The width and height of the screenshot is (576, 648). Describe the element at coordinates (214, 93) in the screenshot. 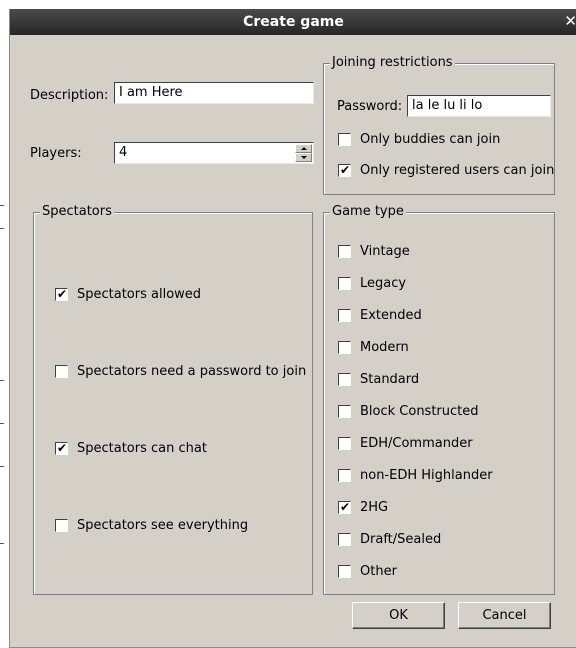

I see `description-field: I am Here` at that location.